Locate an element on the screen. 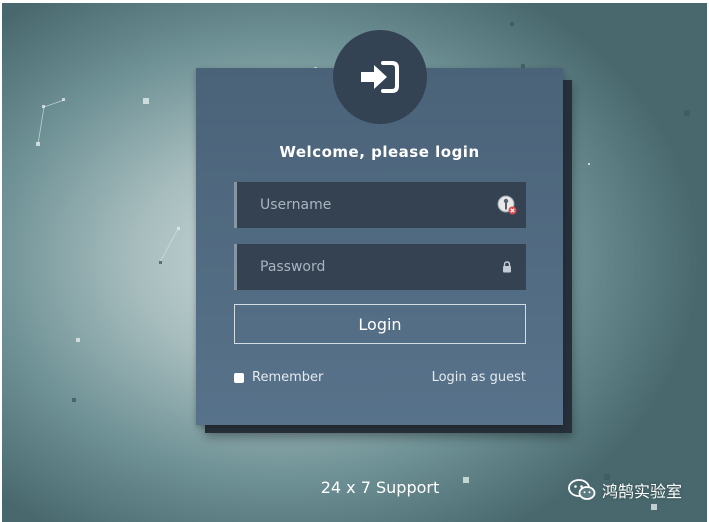 The image size is (709, 522). login-heading: Welcome, please login is located at coordinates (379, 152).